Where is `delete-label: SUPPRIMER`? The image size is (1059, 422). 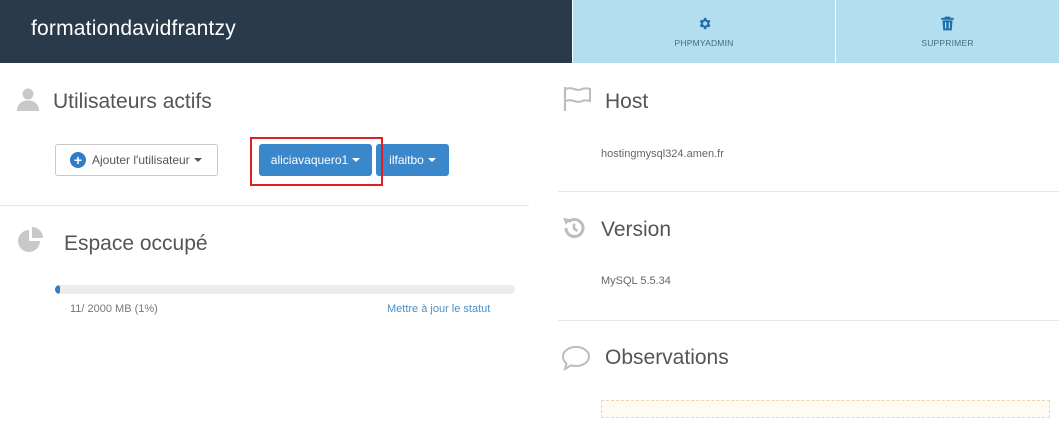
delete-label: SUPPRIMER is located at coordinates (947, 42).